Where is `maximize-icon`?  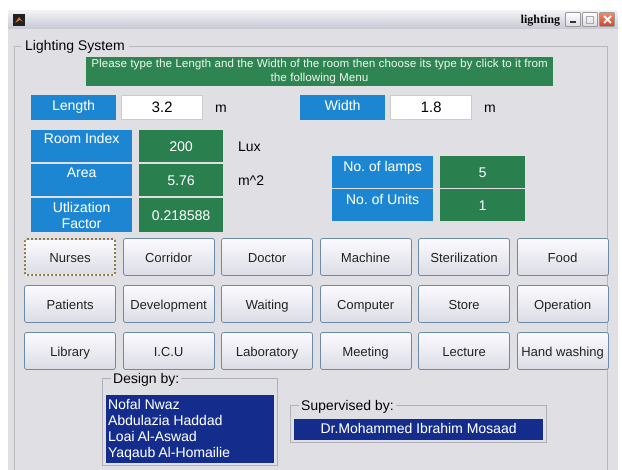
maximize-icon is located at coordinates (590, 20).